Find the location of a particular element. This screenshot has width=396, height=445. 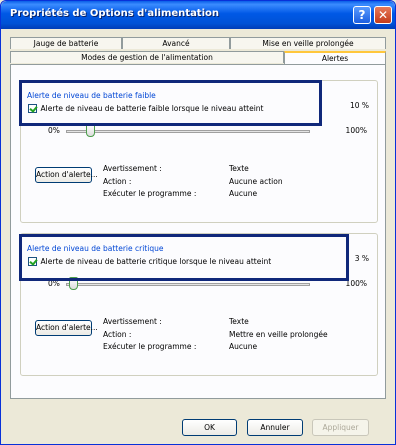

tab-alarms: Alertes is located at coordinates (335, 57).